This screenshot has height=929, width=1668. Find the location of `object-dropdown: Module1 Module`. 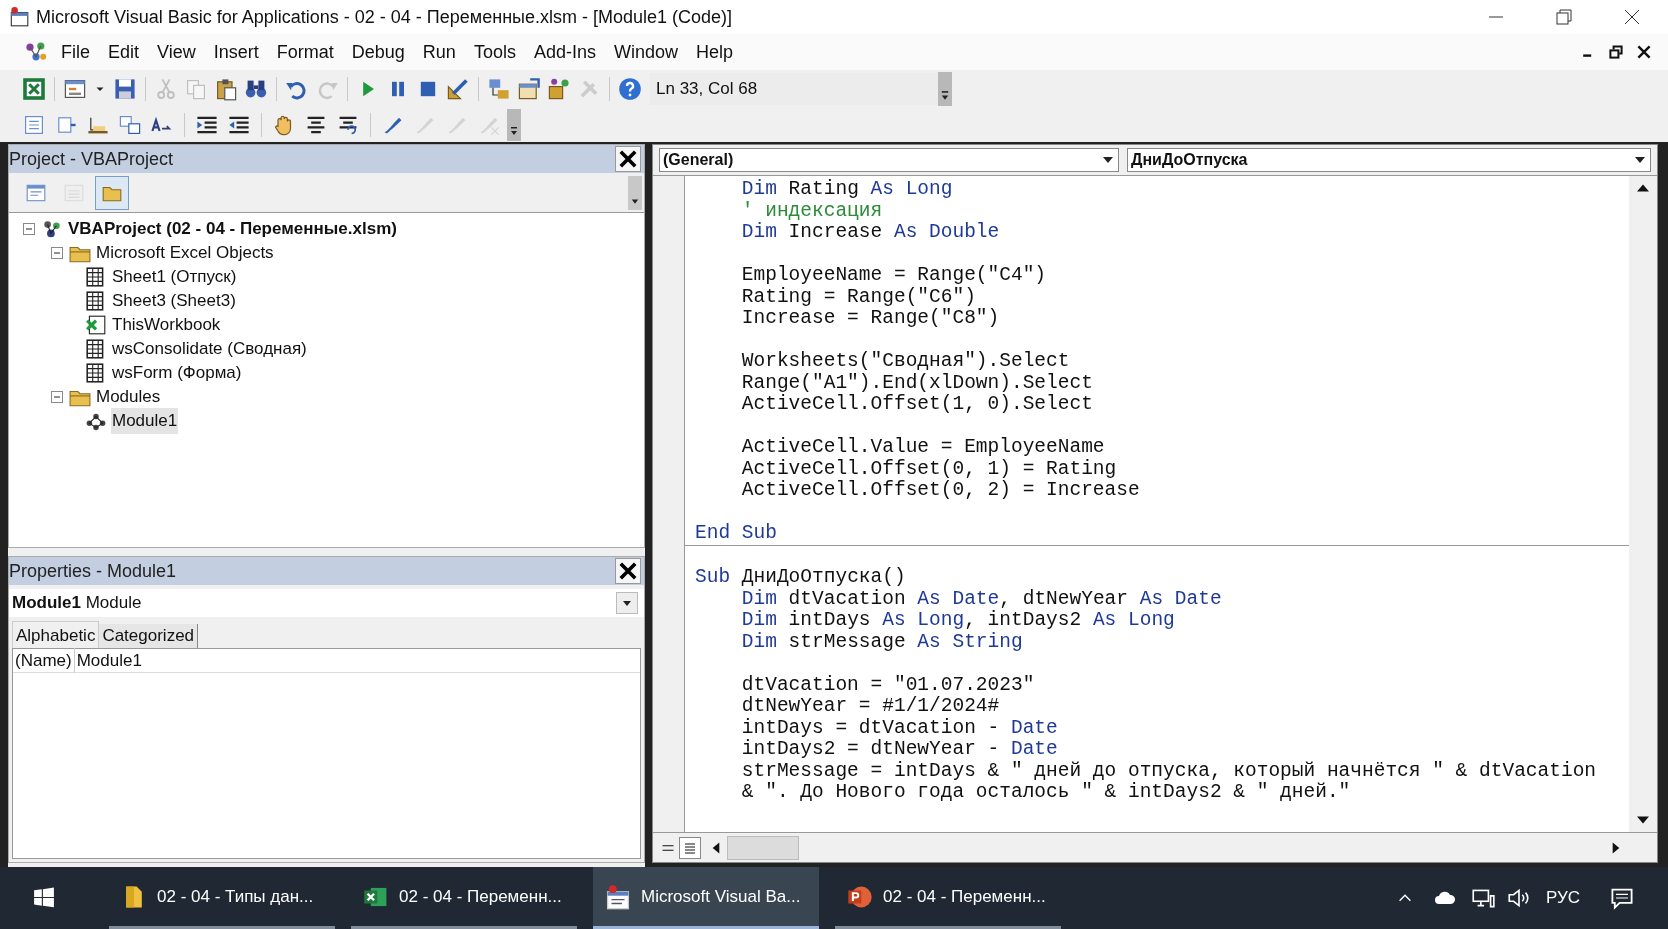

object-dropdown: Module1 Module is located at coordinates (326, 603).